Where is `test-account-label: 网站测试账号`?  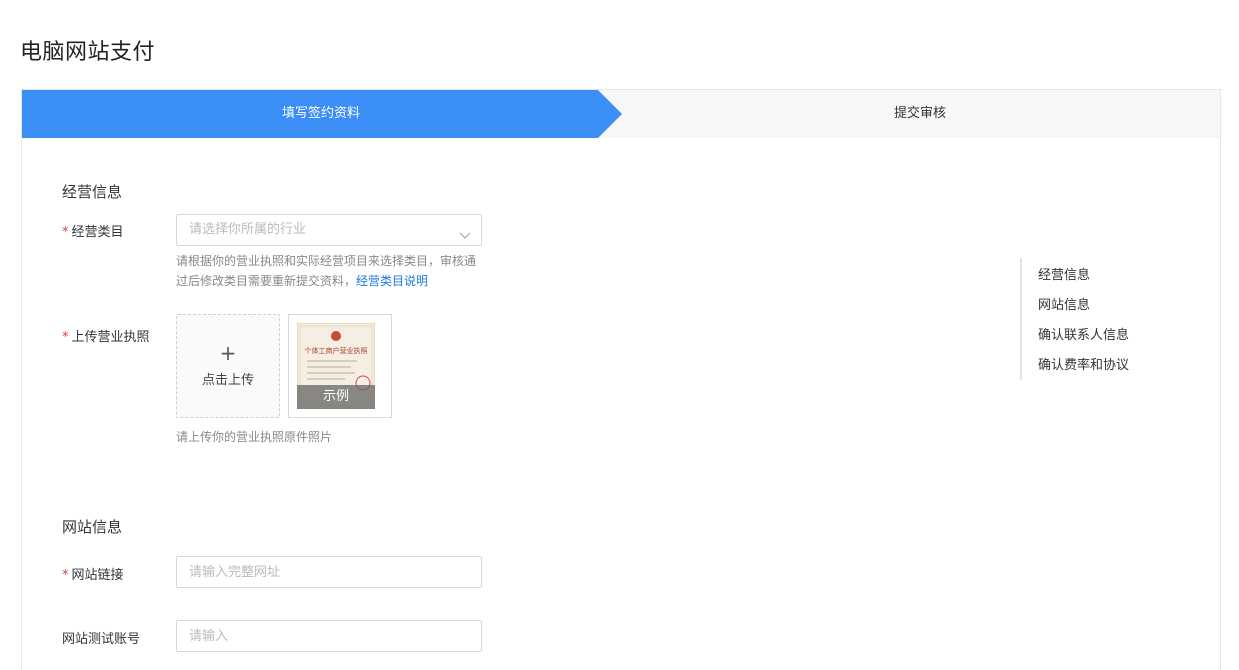 test-account-label: 网站测试账号 is located at coordinates (101, 639).